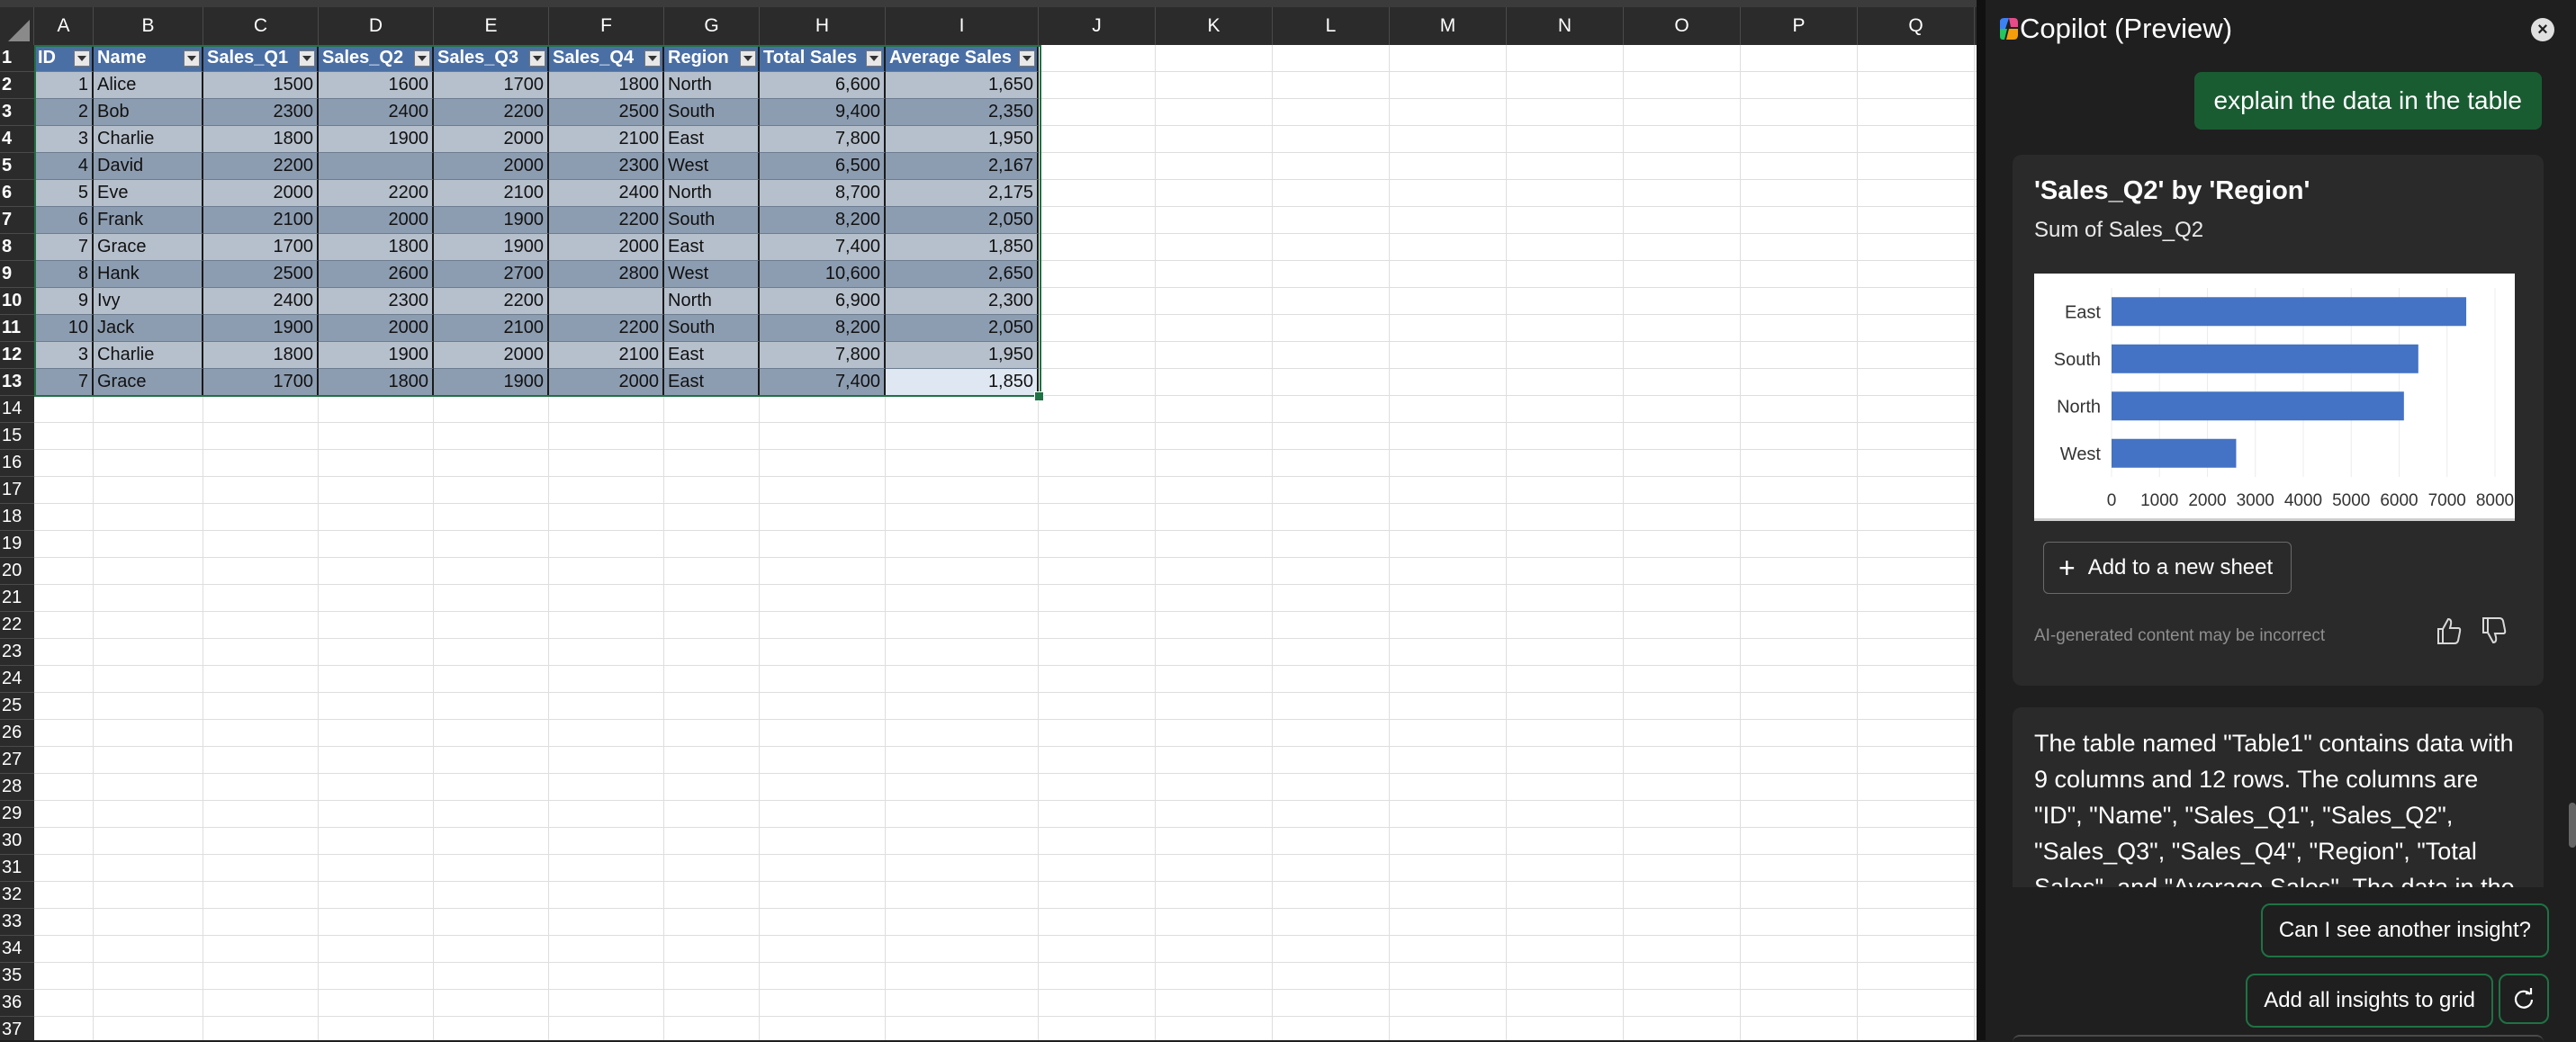  Describe the element at coordinates (17, 139) in the screenshot. I see `row-header: 4` at that location.